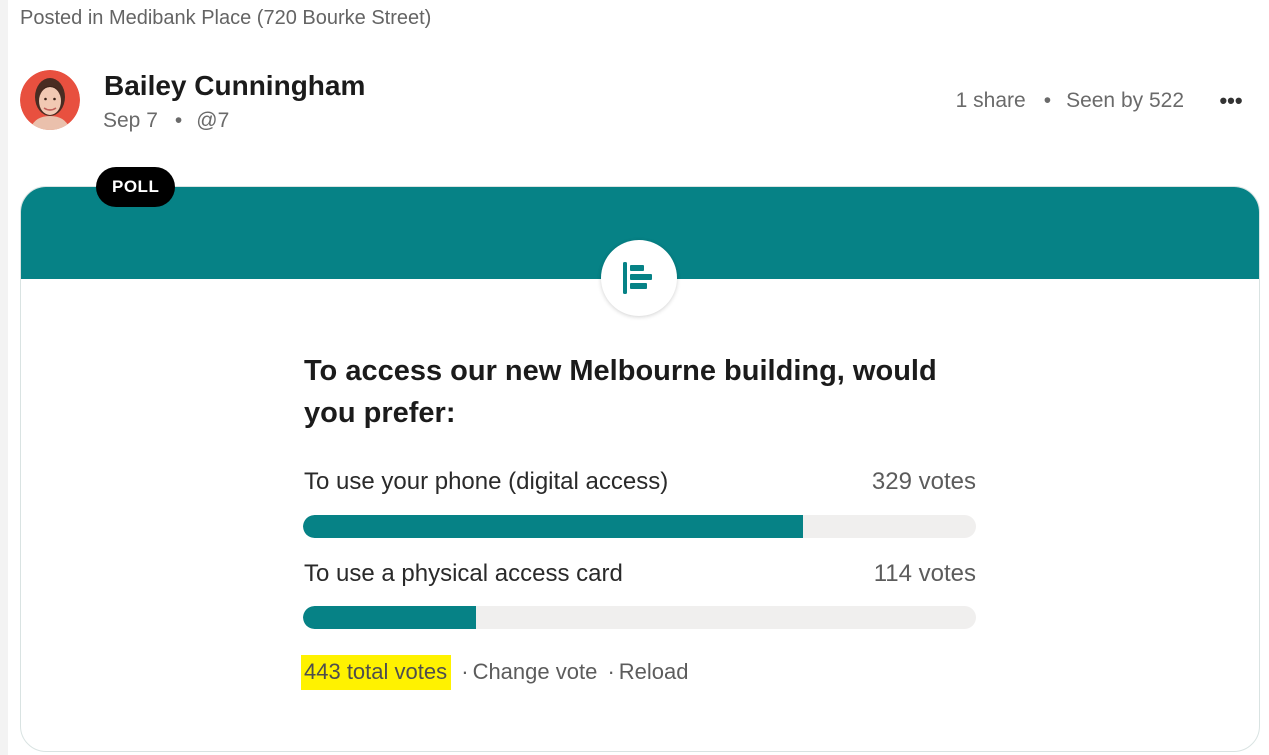  I want to click on post-meta: Sep 7 • @7, so click(166, 121).